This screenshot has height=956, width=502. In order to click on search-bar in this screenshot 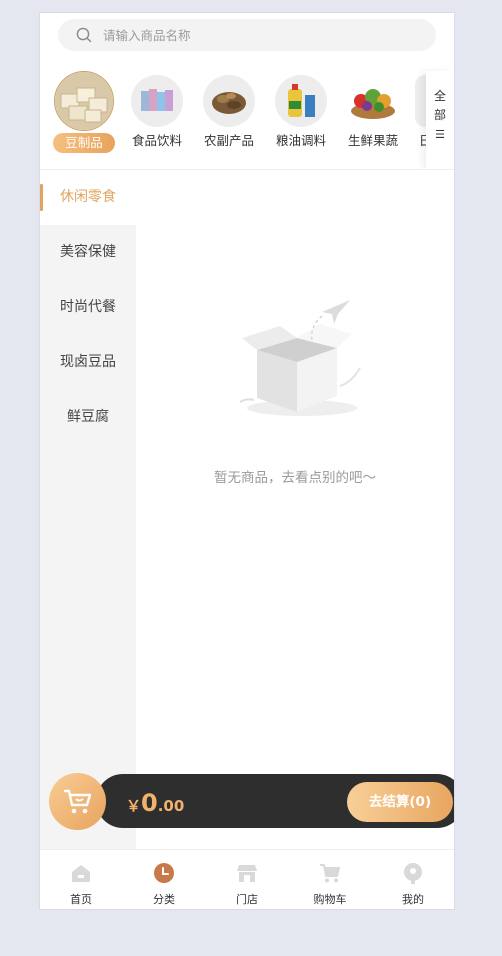, I will do `click(247, 35)`.